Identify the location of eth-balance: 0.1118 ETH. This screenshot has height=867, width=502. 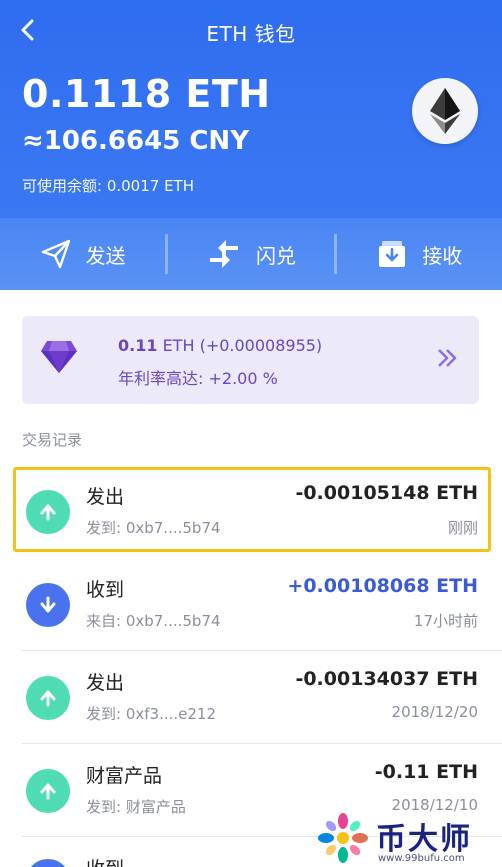
(146, 94).